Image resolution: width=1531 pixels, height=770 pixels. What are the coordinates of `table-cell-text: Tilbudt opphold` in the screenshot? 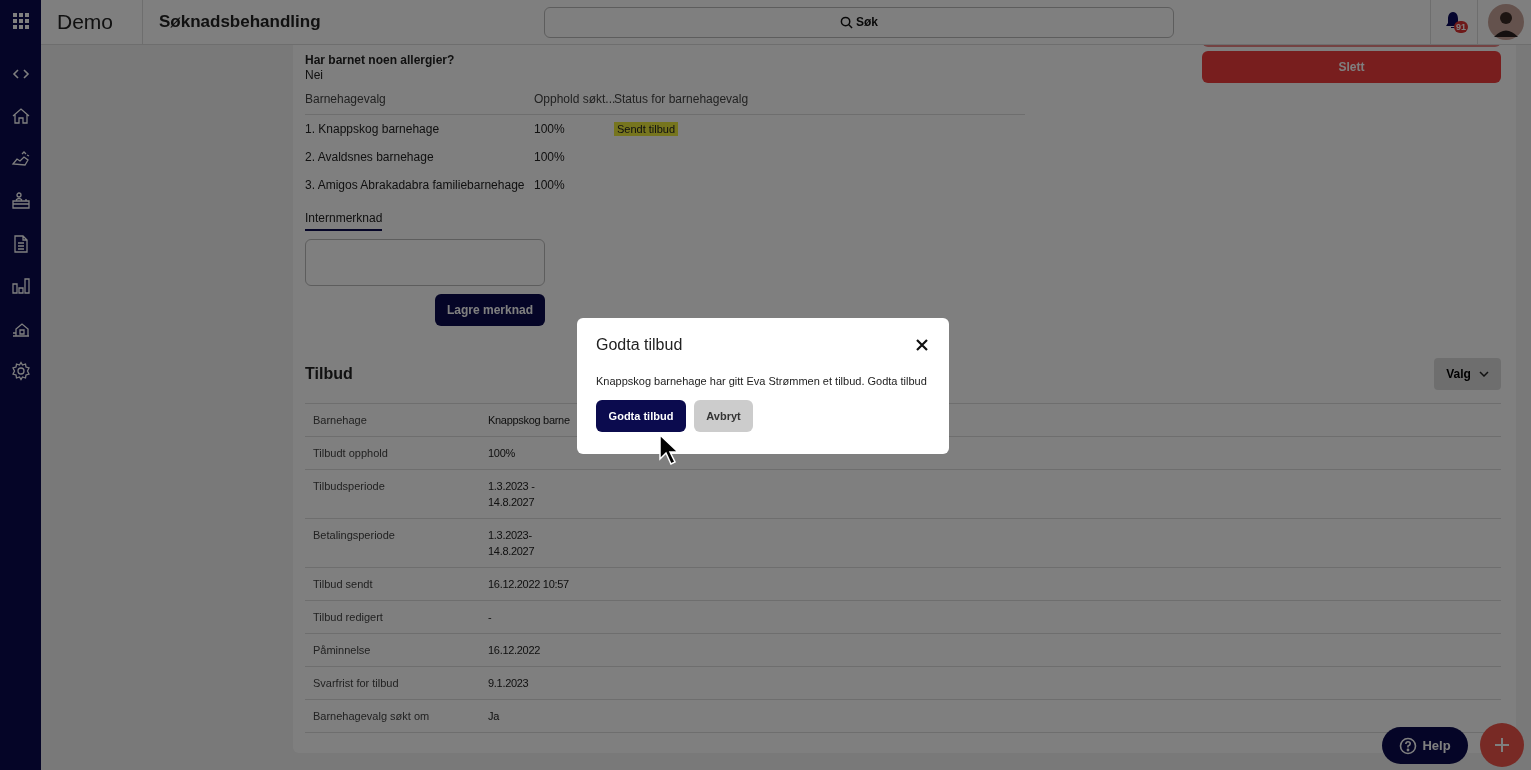 It's located at (351, 453).